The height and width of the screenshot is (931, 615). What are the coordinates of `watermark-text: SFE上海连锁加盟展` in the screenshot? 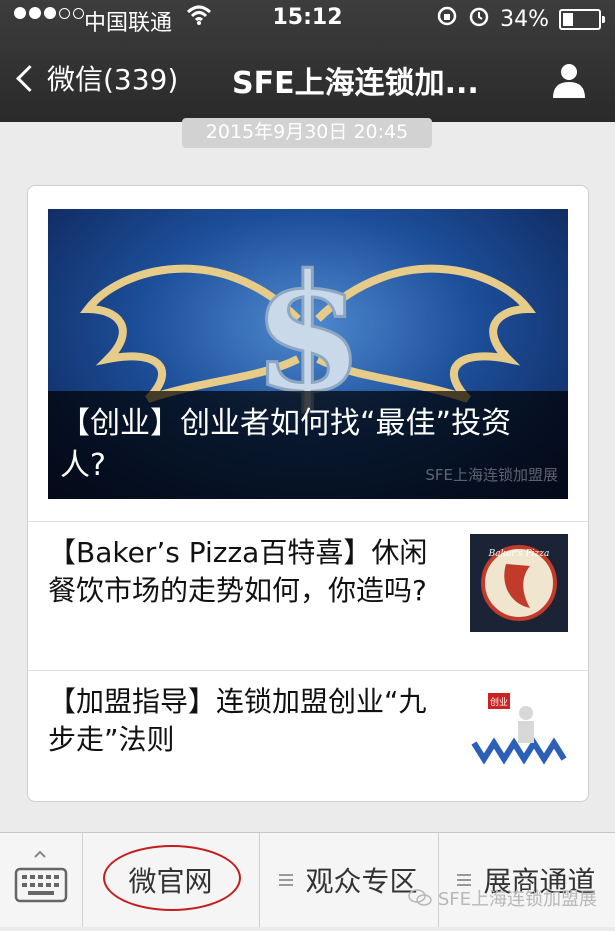 It's located at (517, 899).